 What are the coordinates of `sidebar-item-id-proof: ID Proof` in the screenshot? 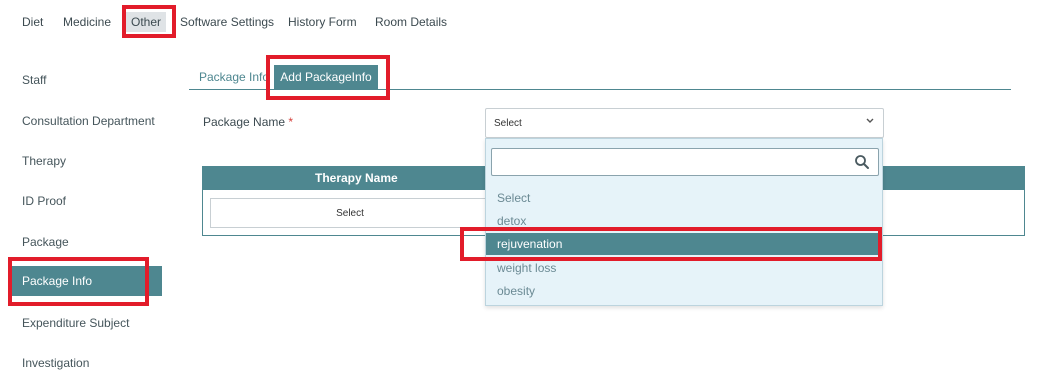 It's located at (44, 201).